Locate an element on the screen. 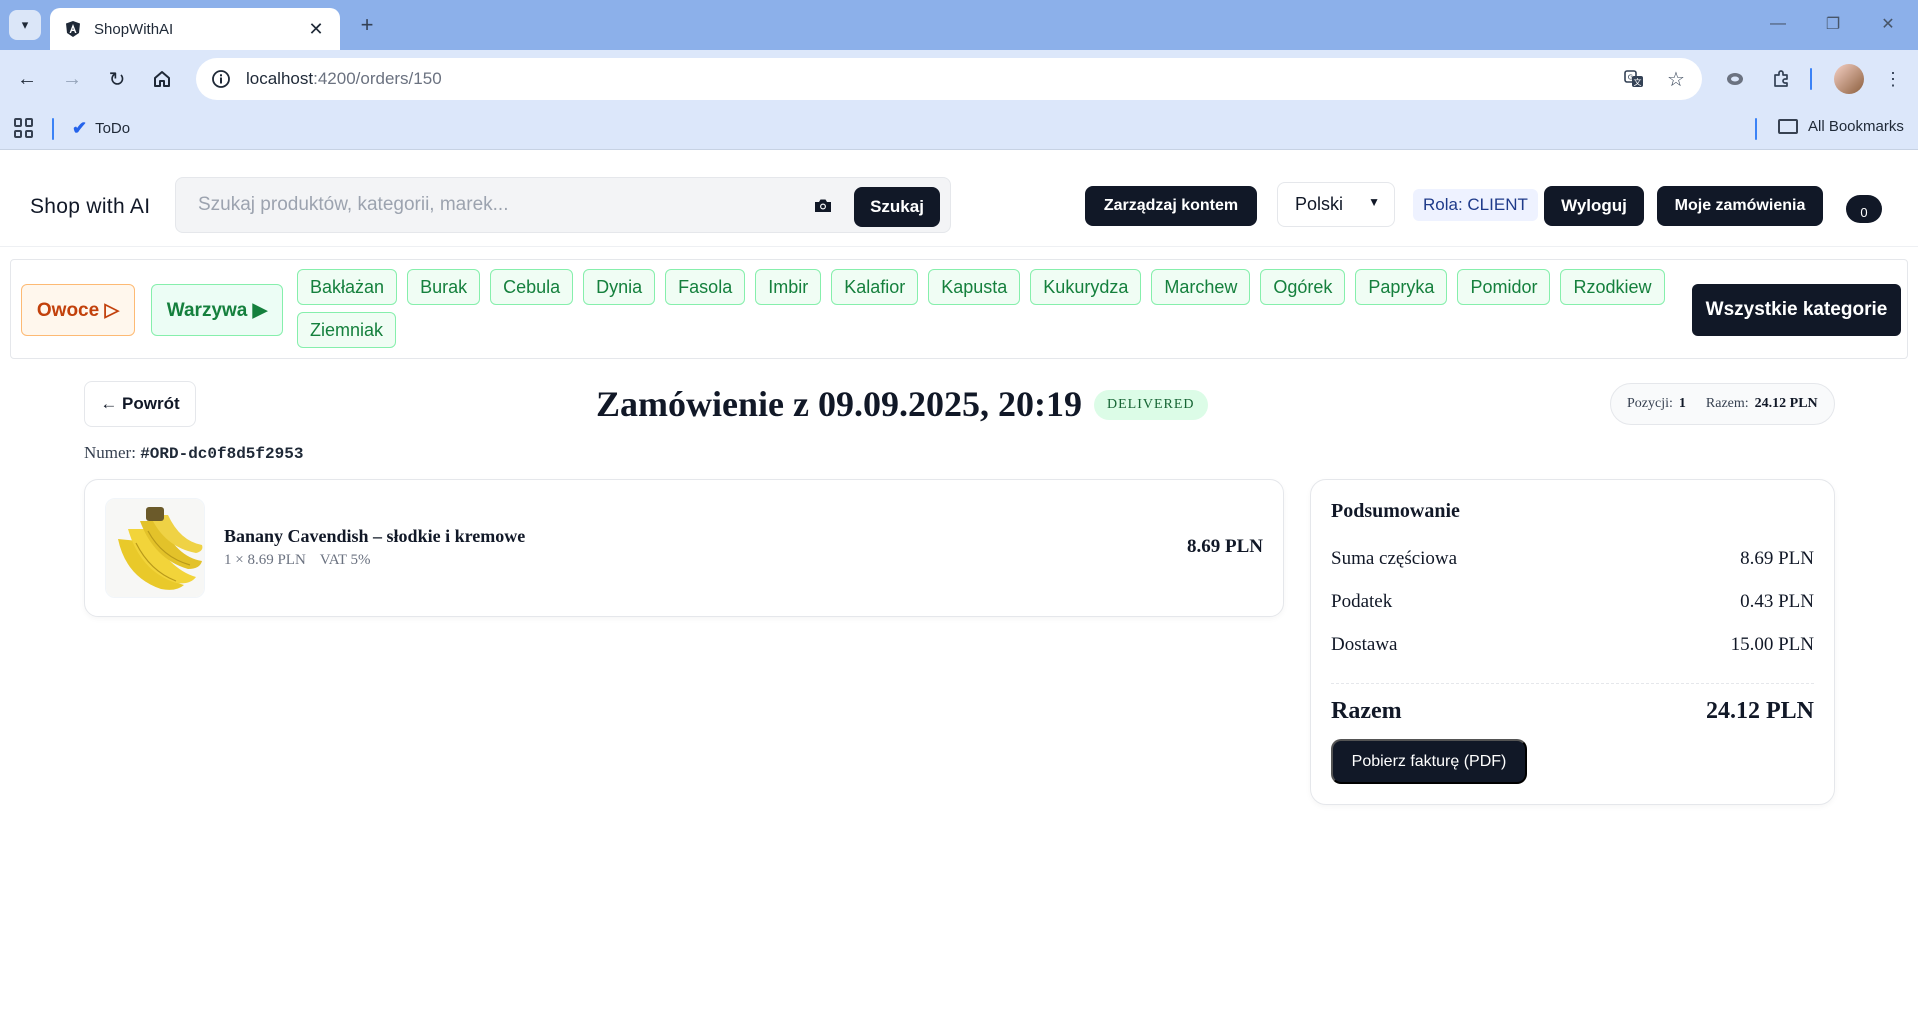 This screenshot has height=1017, width=1918. pill-total-label: Razem: is located at coordinates (1727, 403).